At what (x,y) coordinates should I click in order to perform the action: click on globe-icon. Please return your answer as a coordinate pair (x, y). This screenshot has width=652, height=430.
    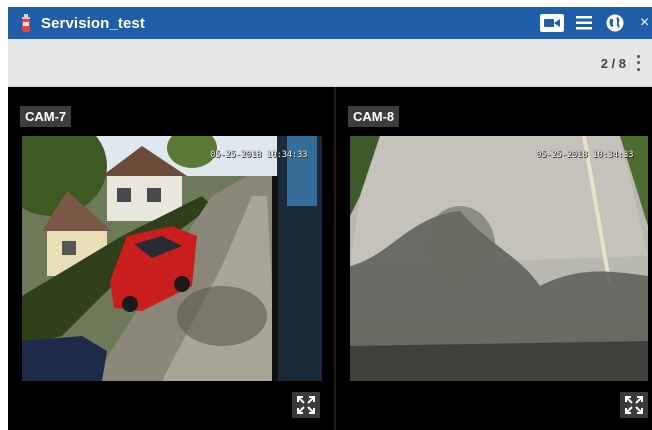
    Looking at the image, I should click on (615, 23).